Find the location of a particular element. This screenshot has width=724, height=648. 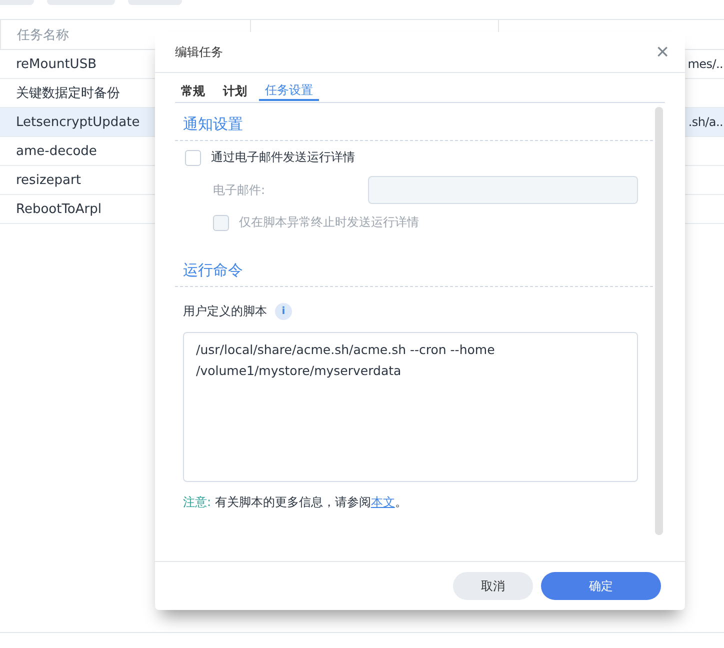

section-title: 运行命令 is located at coordinates (213, 270).